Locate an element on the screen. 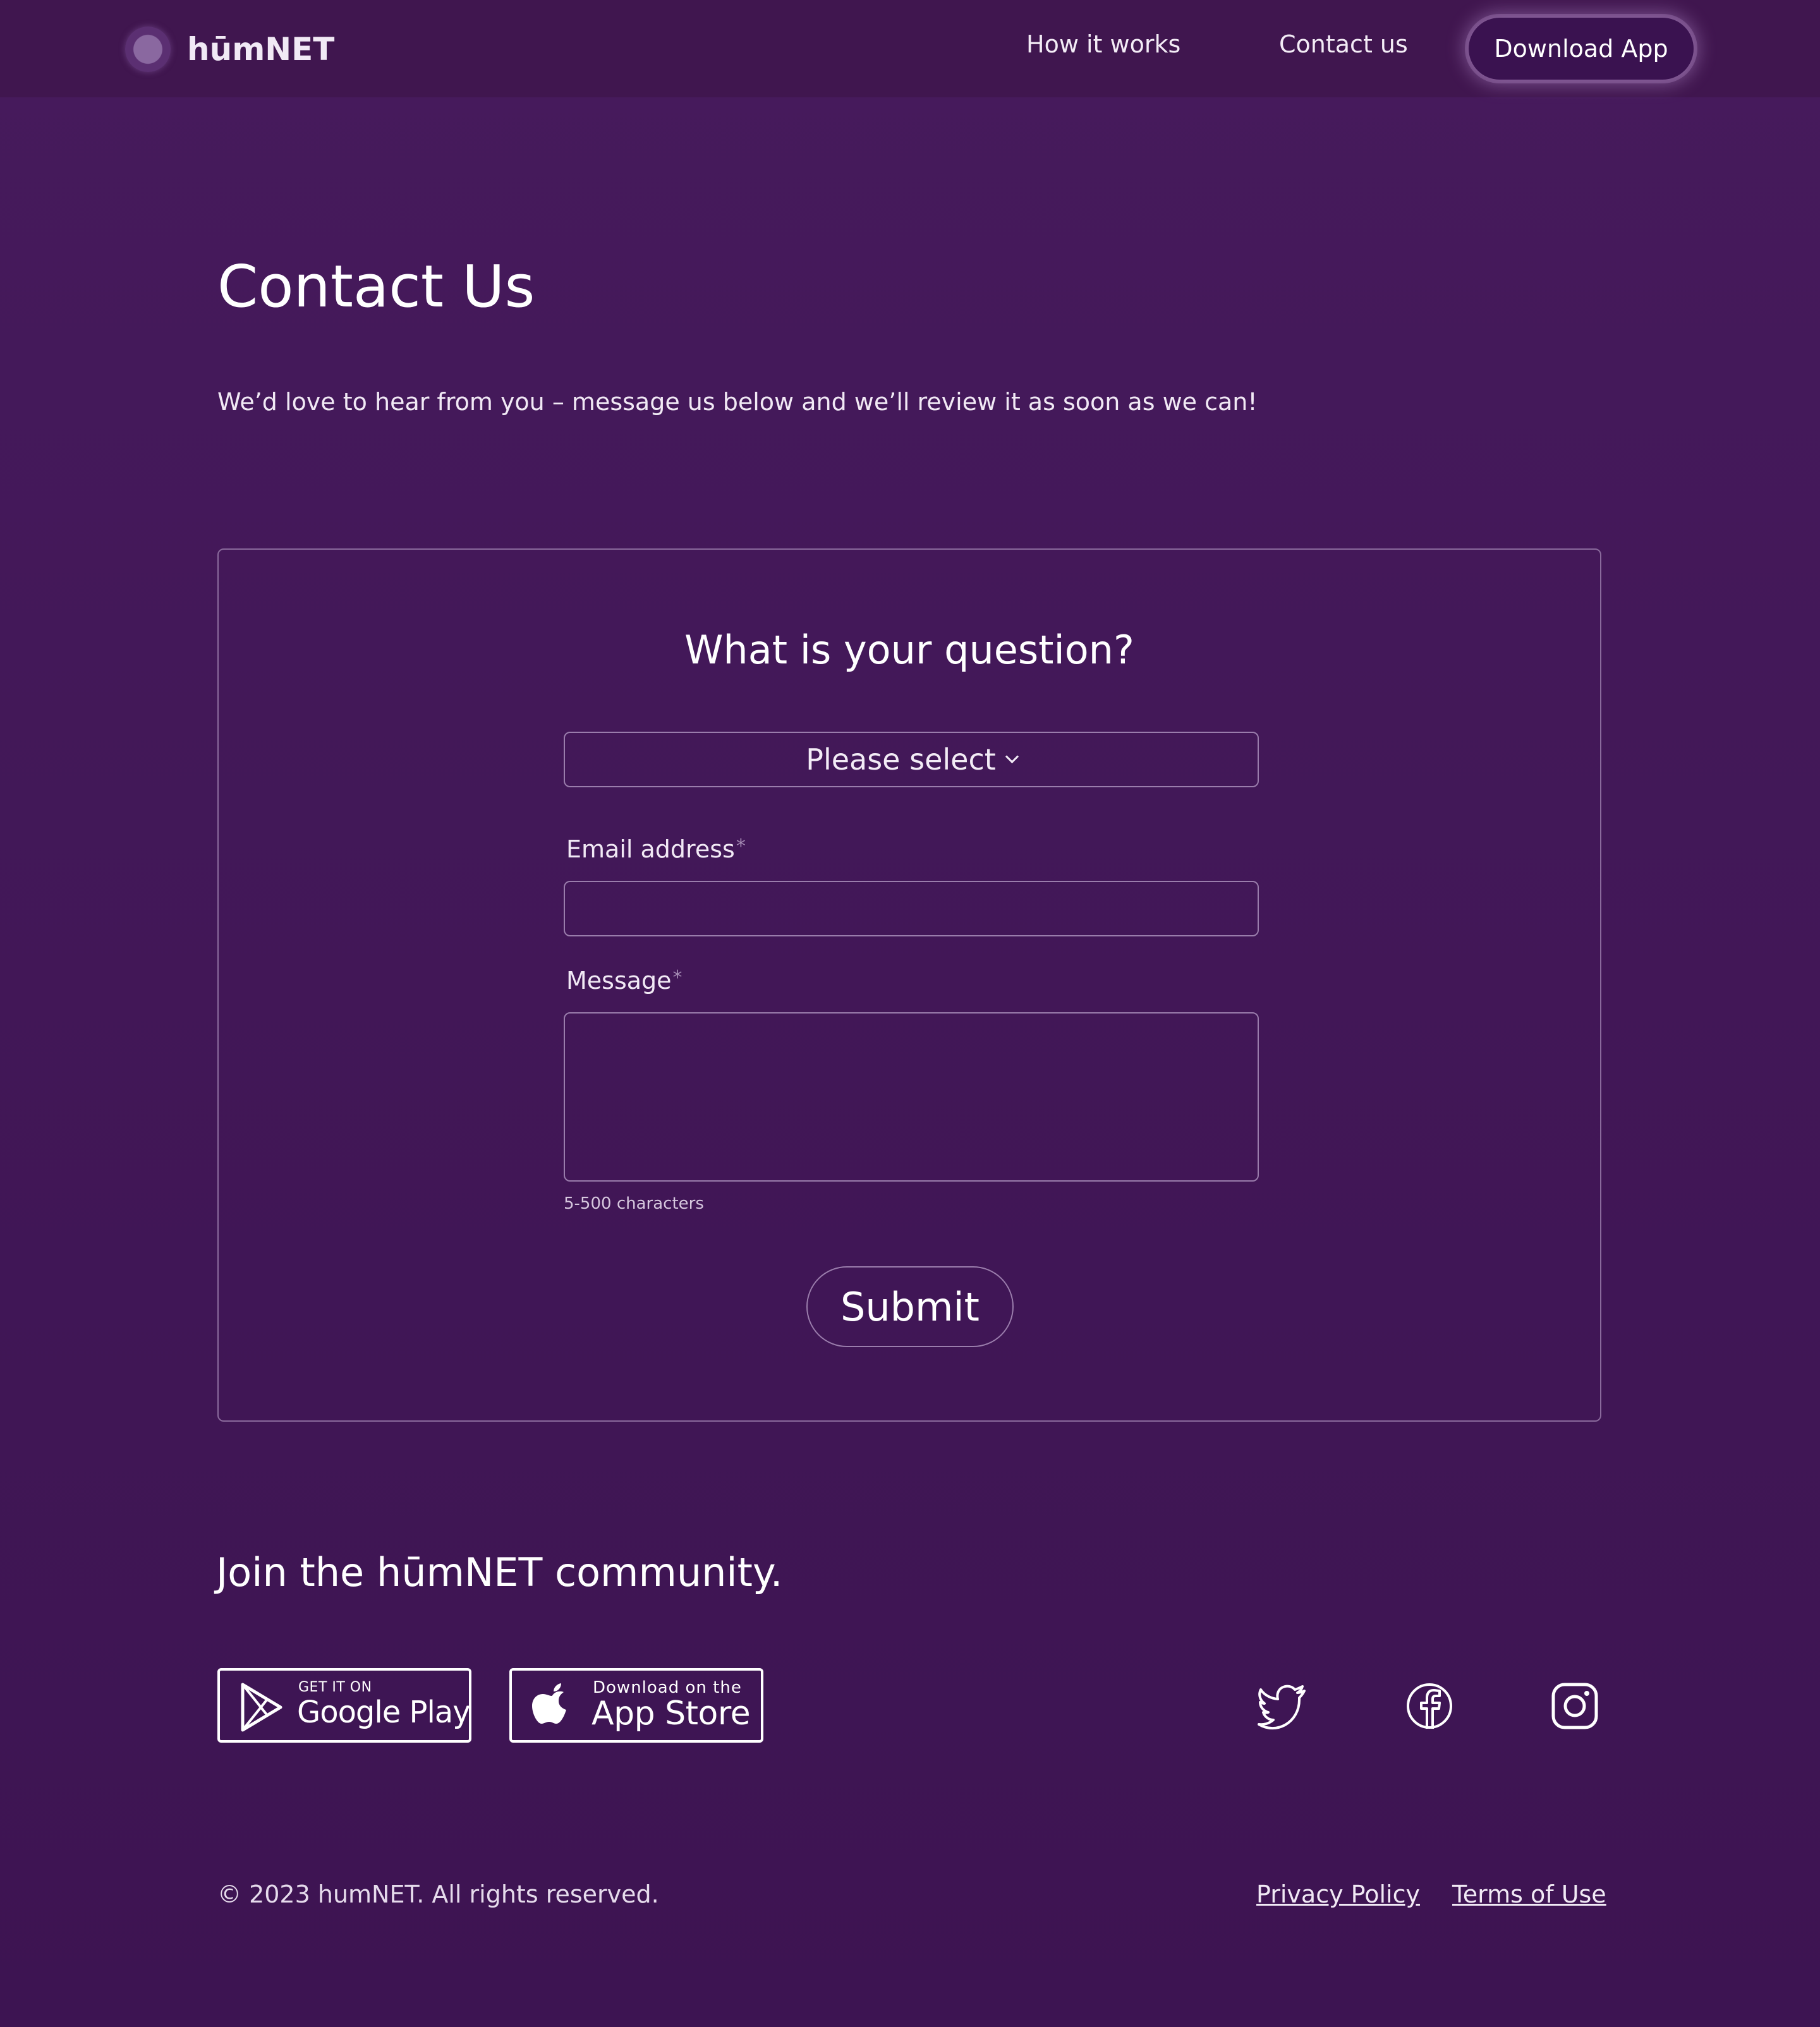 The width and height of the screenshot is (1820, 2027). form-heading: What is your question? is located at coordinates (909, 650).